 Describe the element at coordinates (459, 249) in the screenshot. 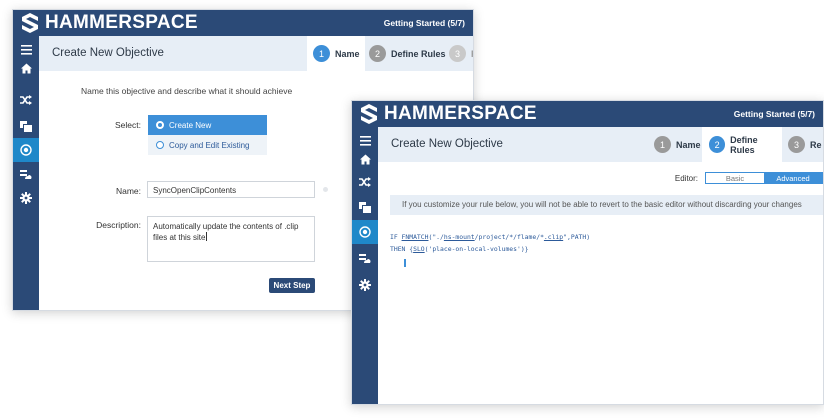

I see `code-line: THEN {SLO('place-on-local-volumes')}` at that location.